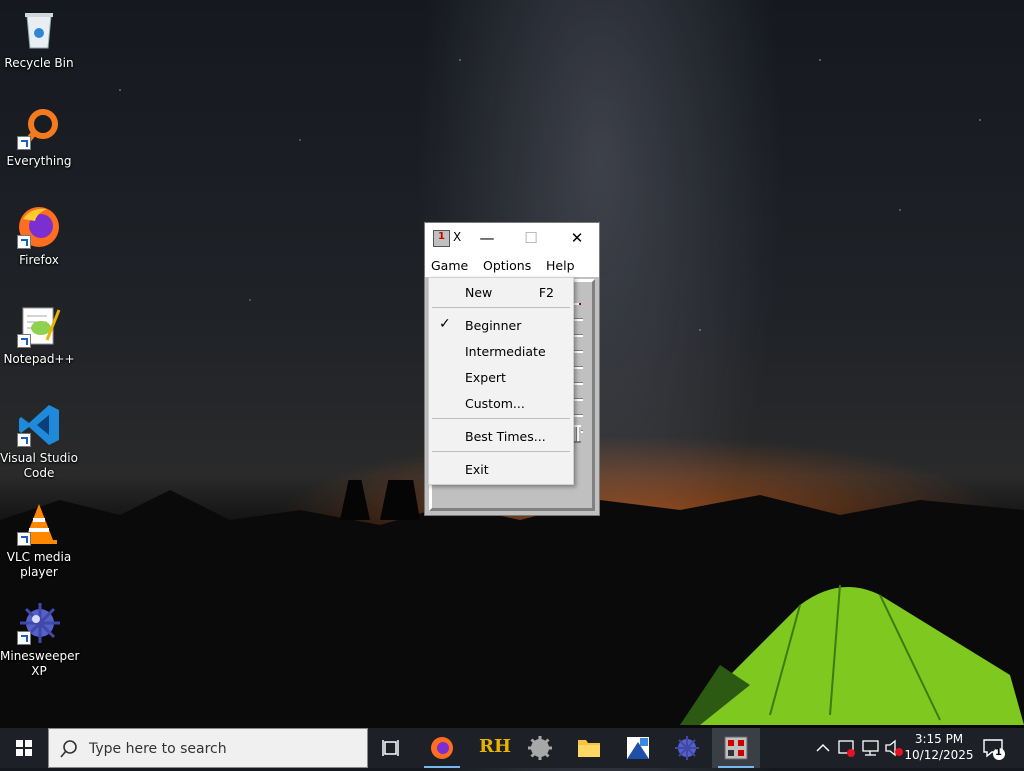 The height and width of the screenshot is (771, 1024). I want to click on desktop-icon-label: Minesweeper XP, so click(40, 663).